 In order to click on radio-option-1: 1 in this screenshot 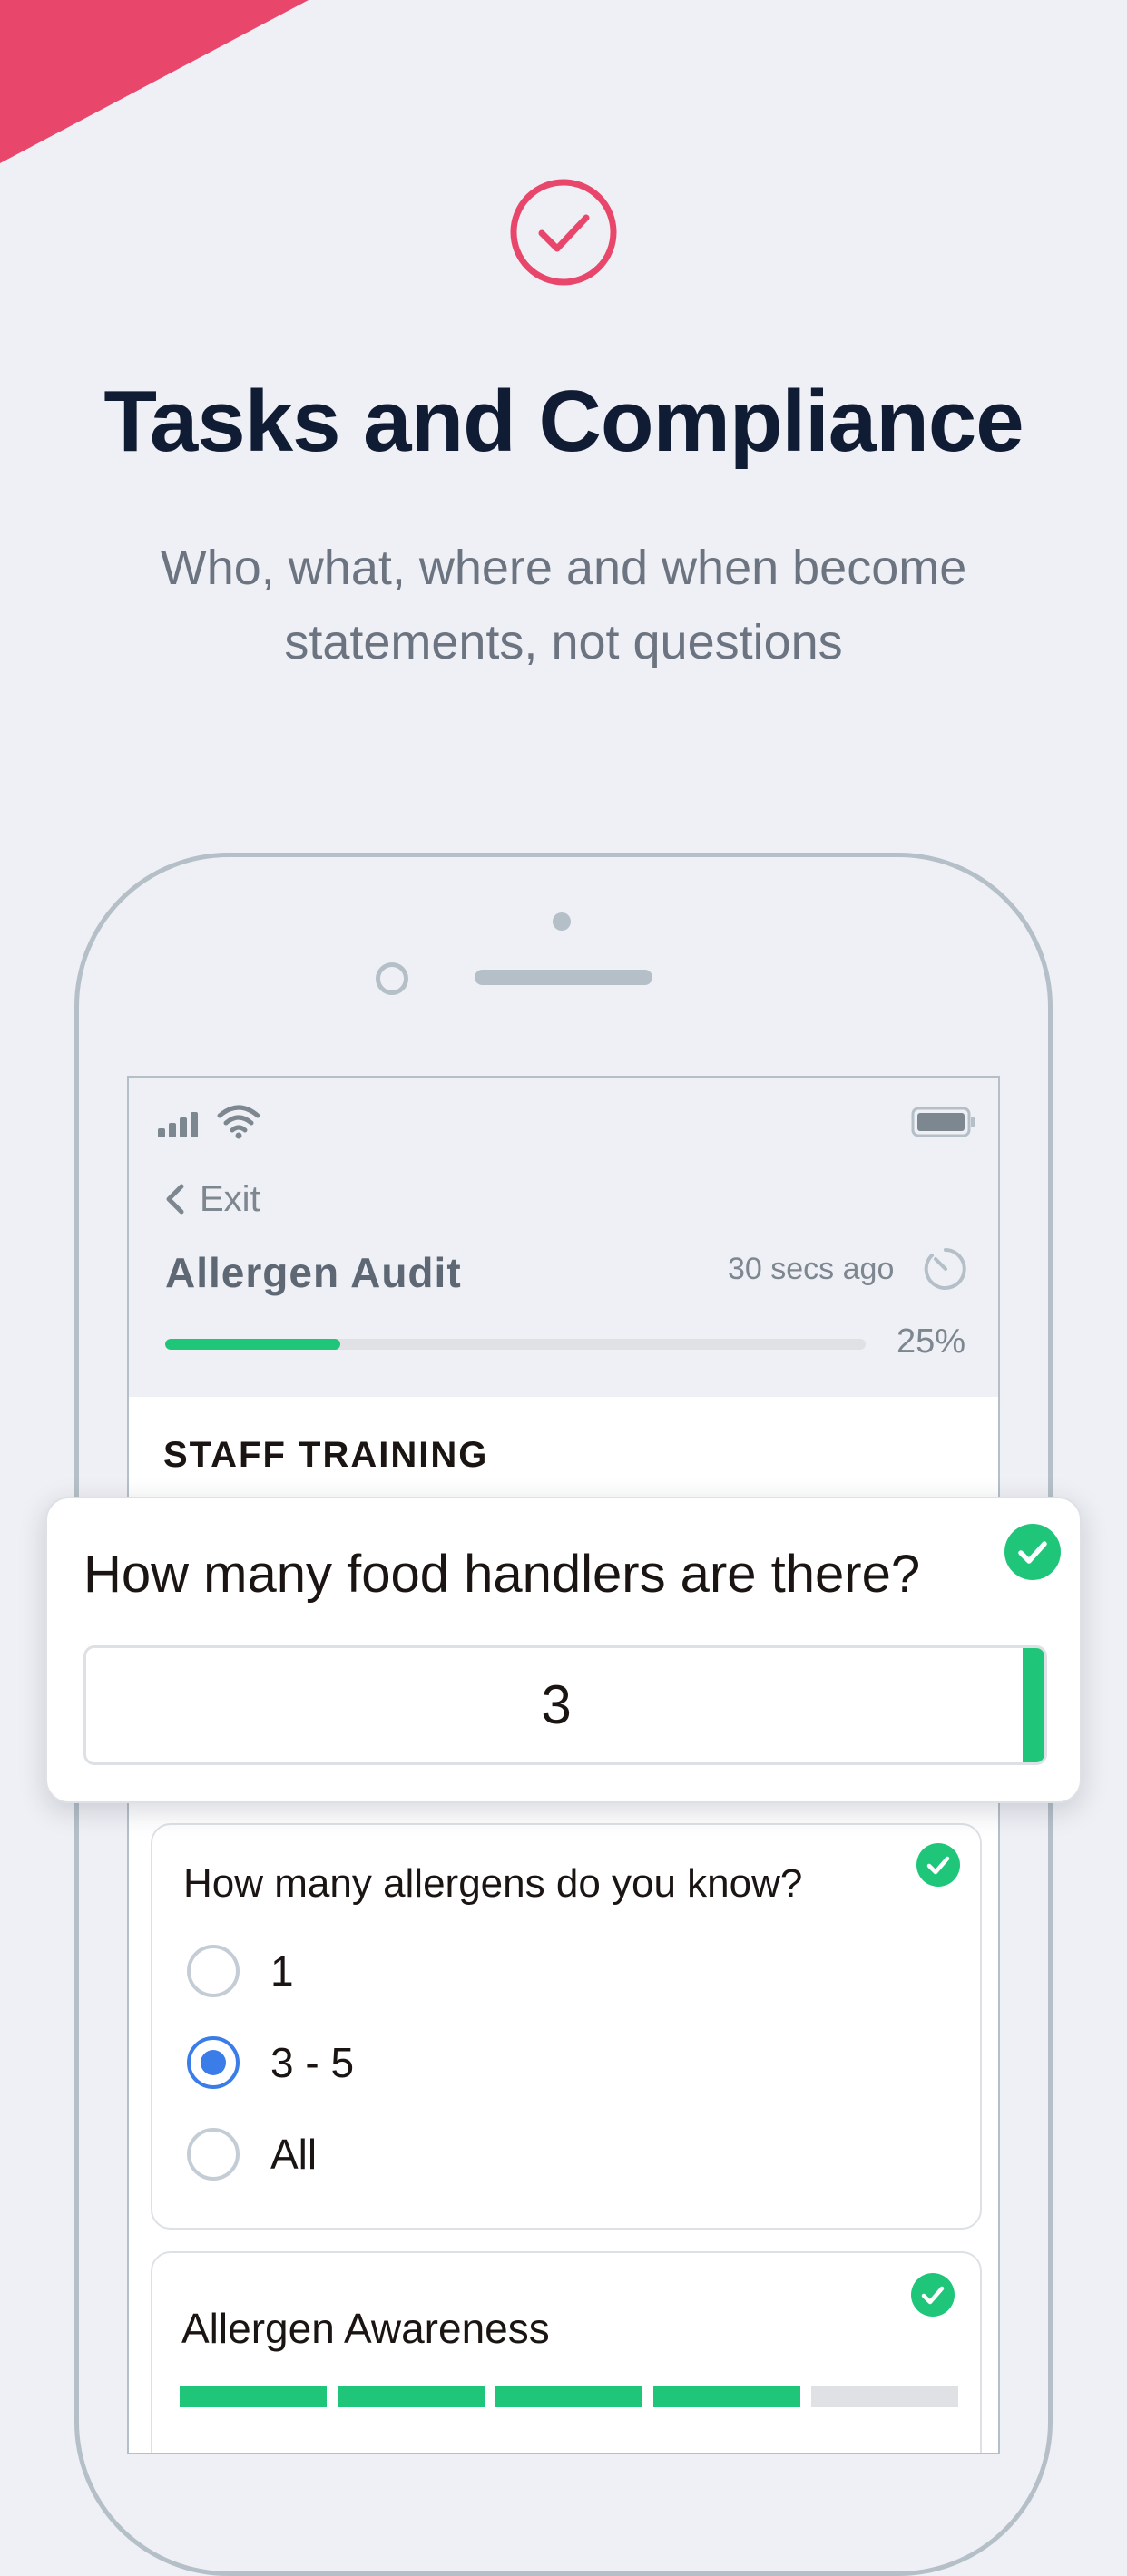, I will do `click(240, 1971)`.